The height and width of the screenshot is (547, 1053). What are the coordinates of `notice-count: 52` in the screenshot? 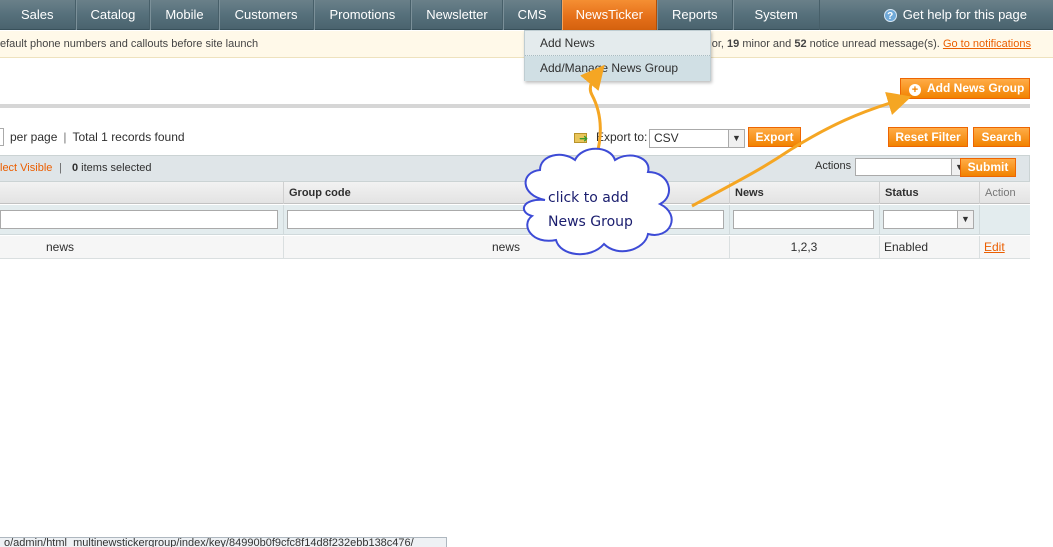 It's located at (800, 44).